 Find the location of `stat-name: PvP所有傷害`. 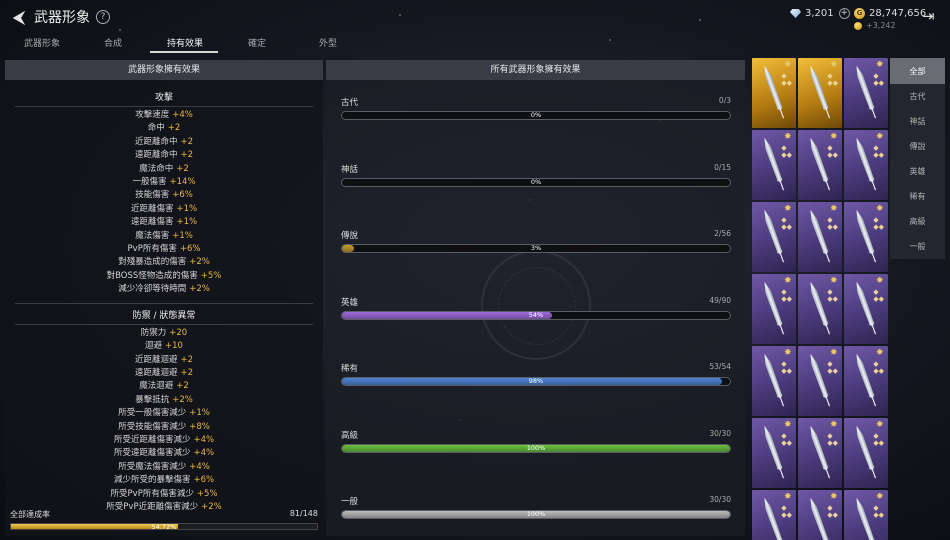

stat-name: PvP所有傷害 is located at coordinates (152, 249).